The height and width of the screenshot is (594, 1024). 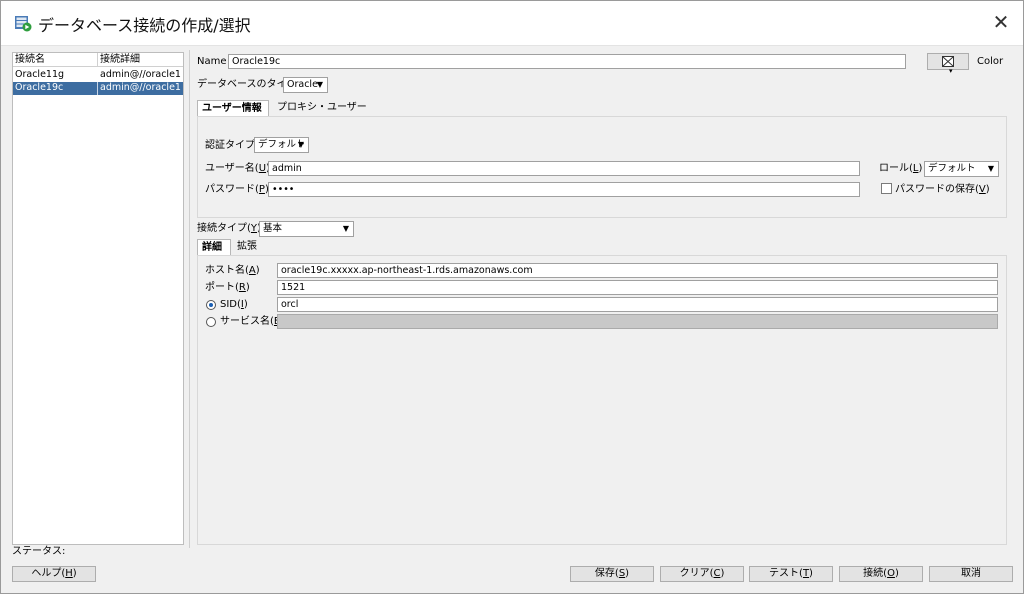 I want to click on service-name-input, so click(x=637, y=321).